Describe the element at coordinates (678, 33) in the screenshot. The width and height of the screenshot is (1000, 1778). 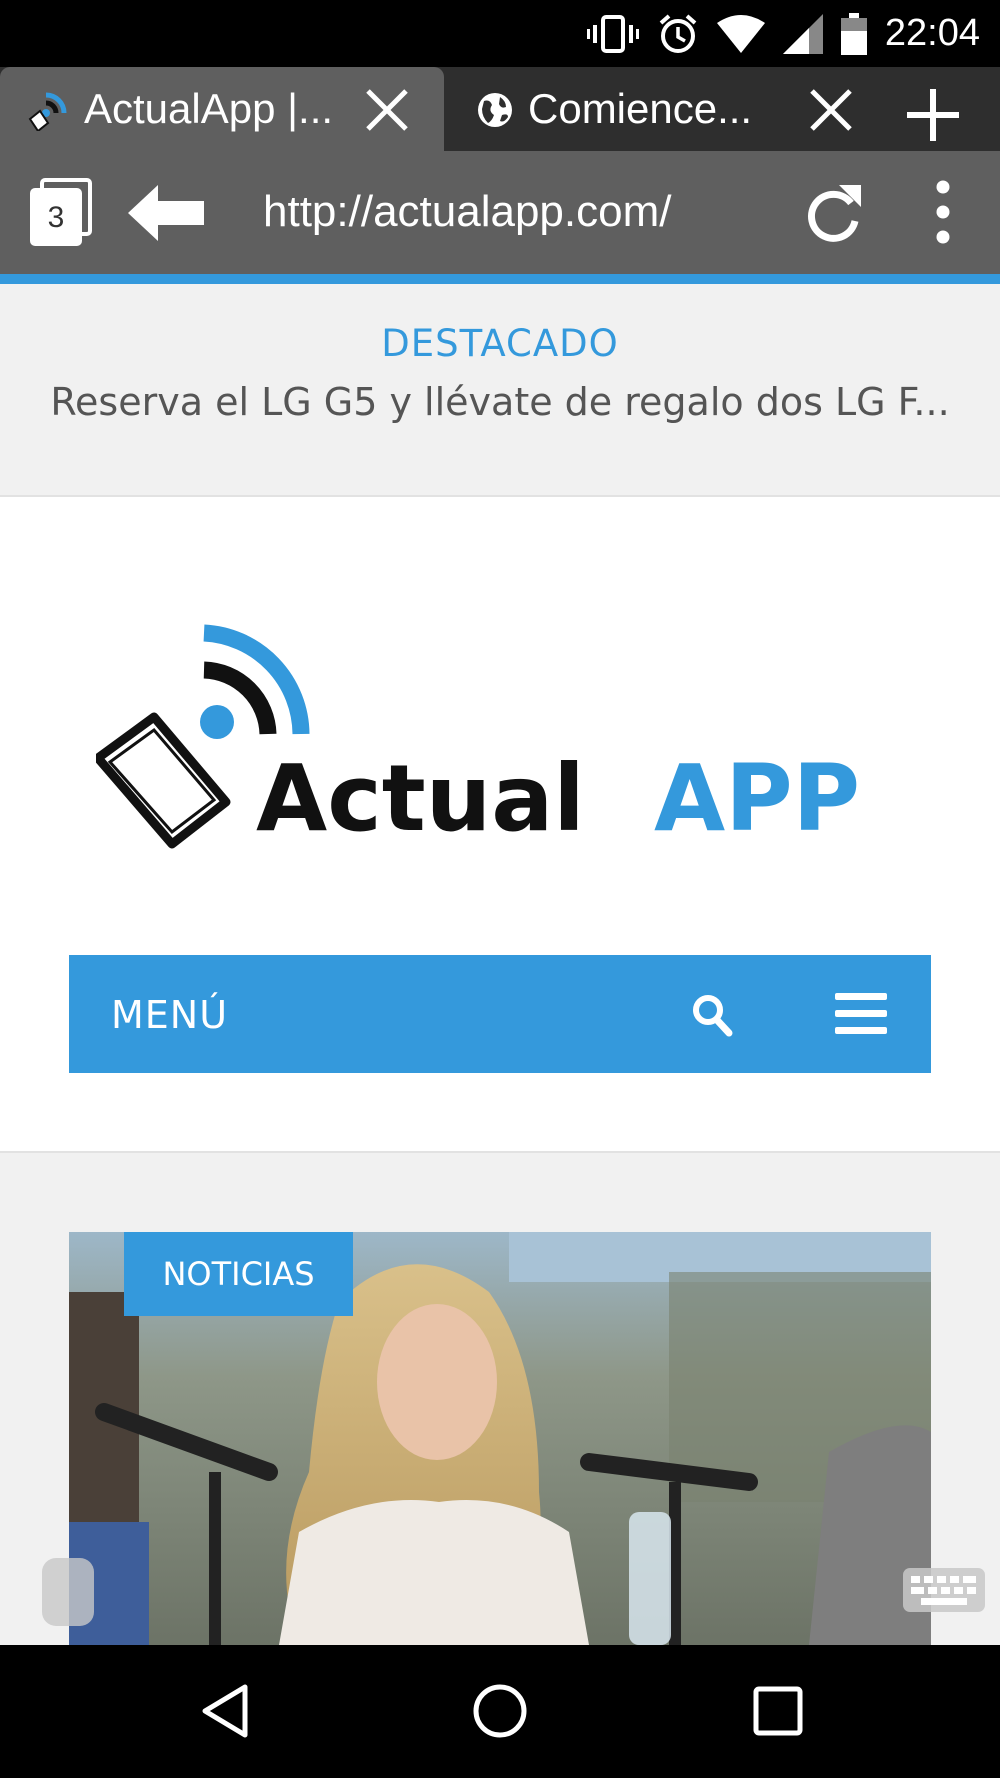
I see `alarm-icon` at that location.